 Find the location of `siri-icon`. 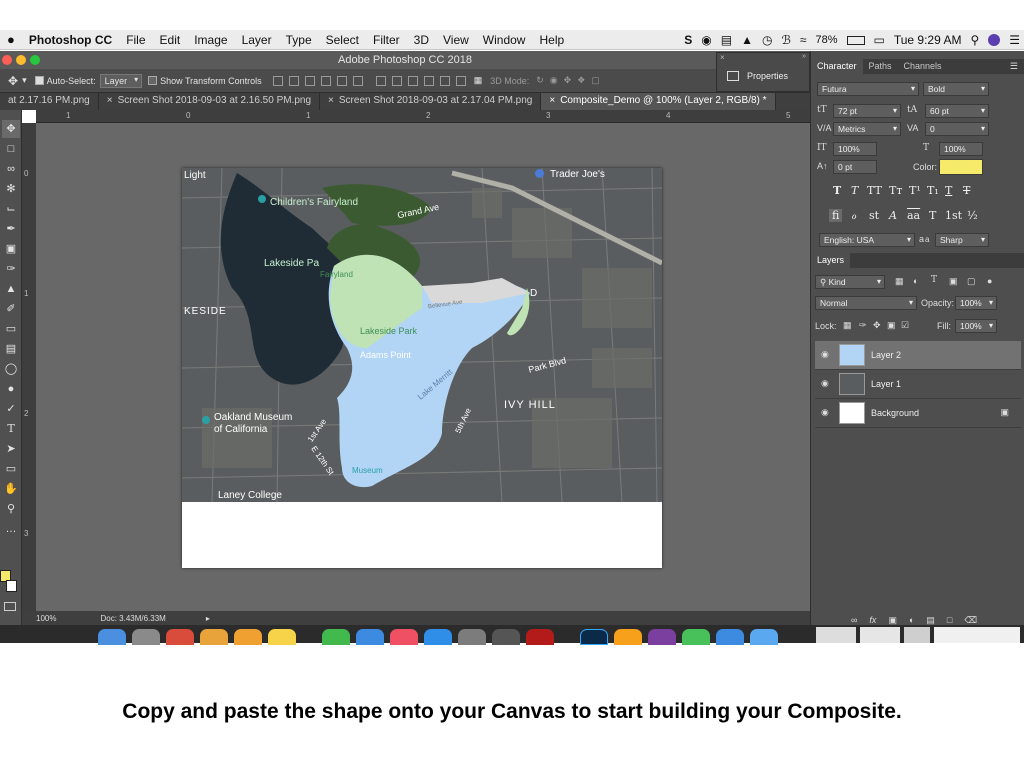

siri-icon is located at coordinates (994, 40).